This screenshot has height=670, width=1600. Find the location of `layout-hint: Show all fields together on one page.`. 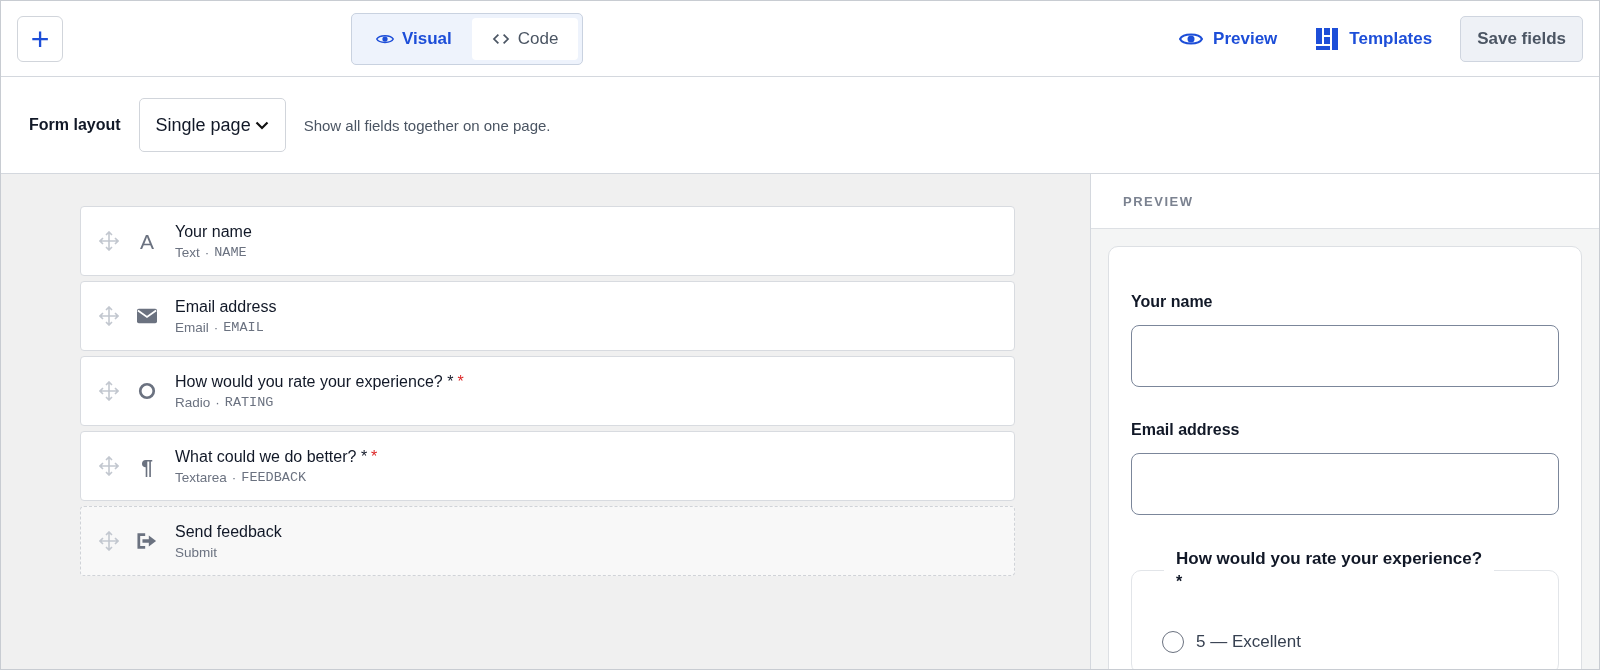

layout-hint: Show all fields together on one page. is located at coordinates (427, 125).